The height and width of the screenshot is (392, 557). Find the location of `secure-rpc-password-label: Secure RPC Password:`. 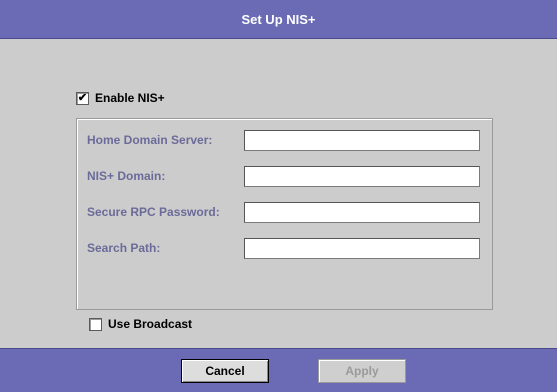

secure-rpc-password-label: Secure RPC Password: is located at coordinates (153, 212).